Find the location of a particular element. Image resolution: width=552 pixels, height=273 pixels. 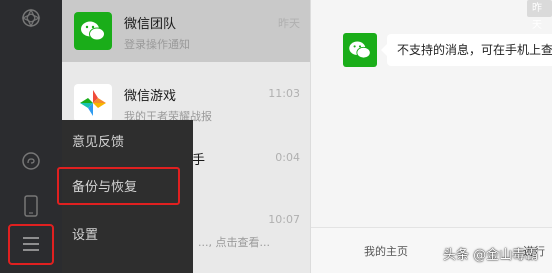

my-home-button: 我的主页 is located at coordinates (386, 251).